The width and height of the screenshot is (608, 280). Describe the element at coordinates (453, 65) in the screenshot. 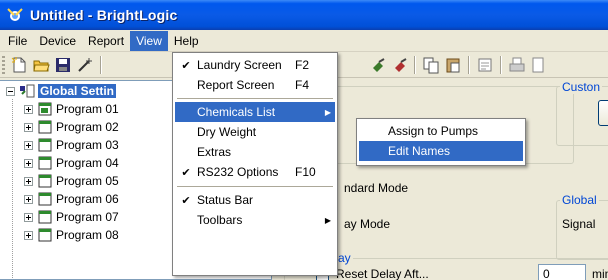

I see `paste-icon` at that location.